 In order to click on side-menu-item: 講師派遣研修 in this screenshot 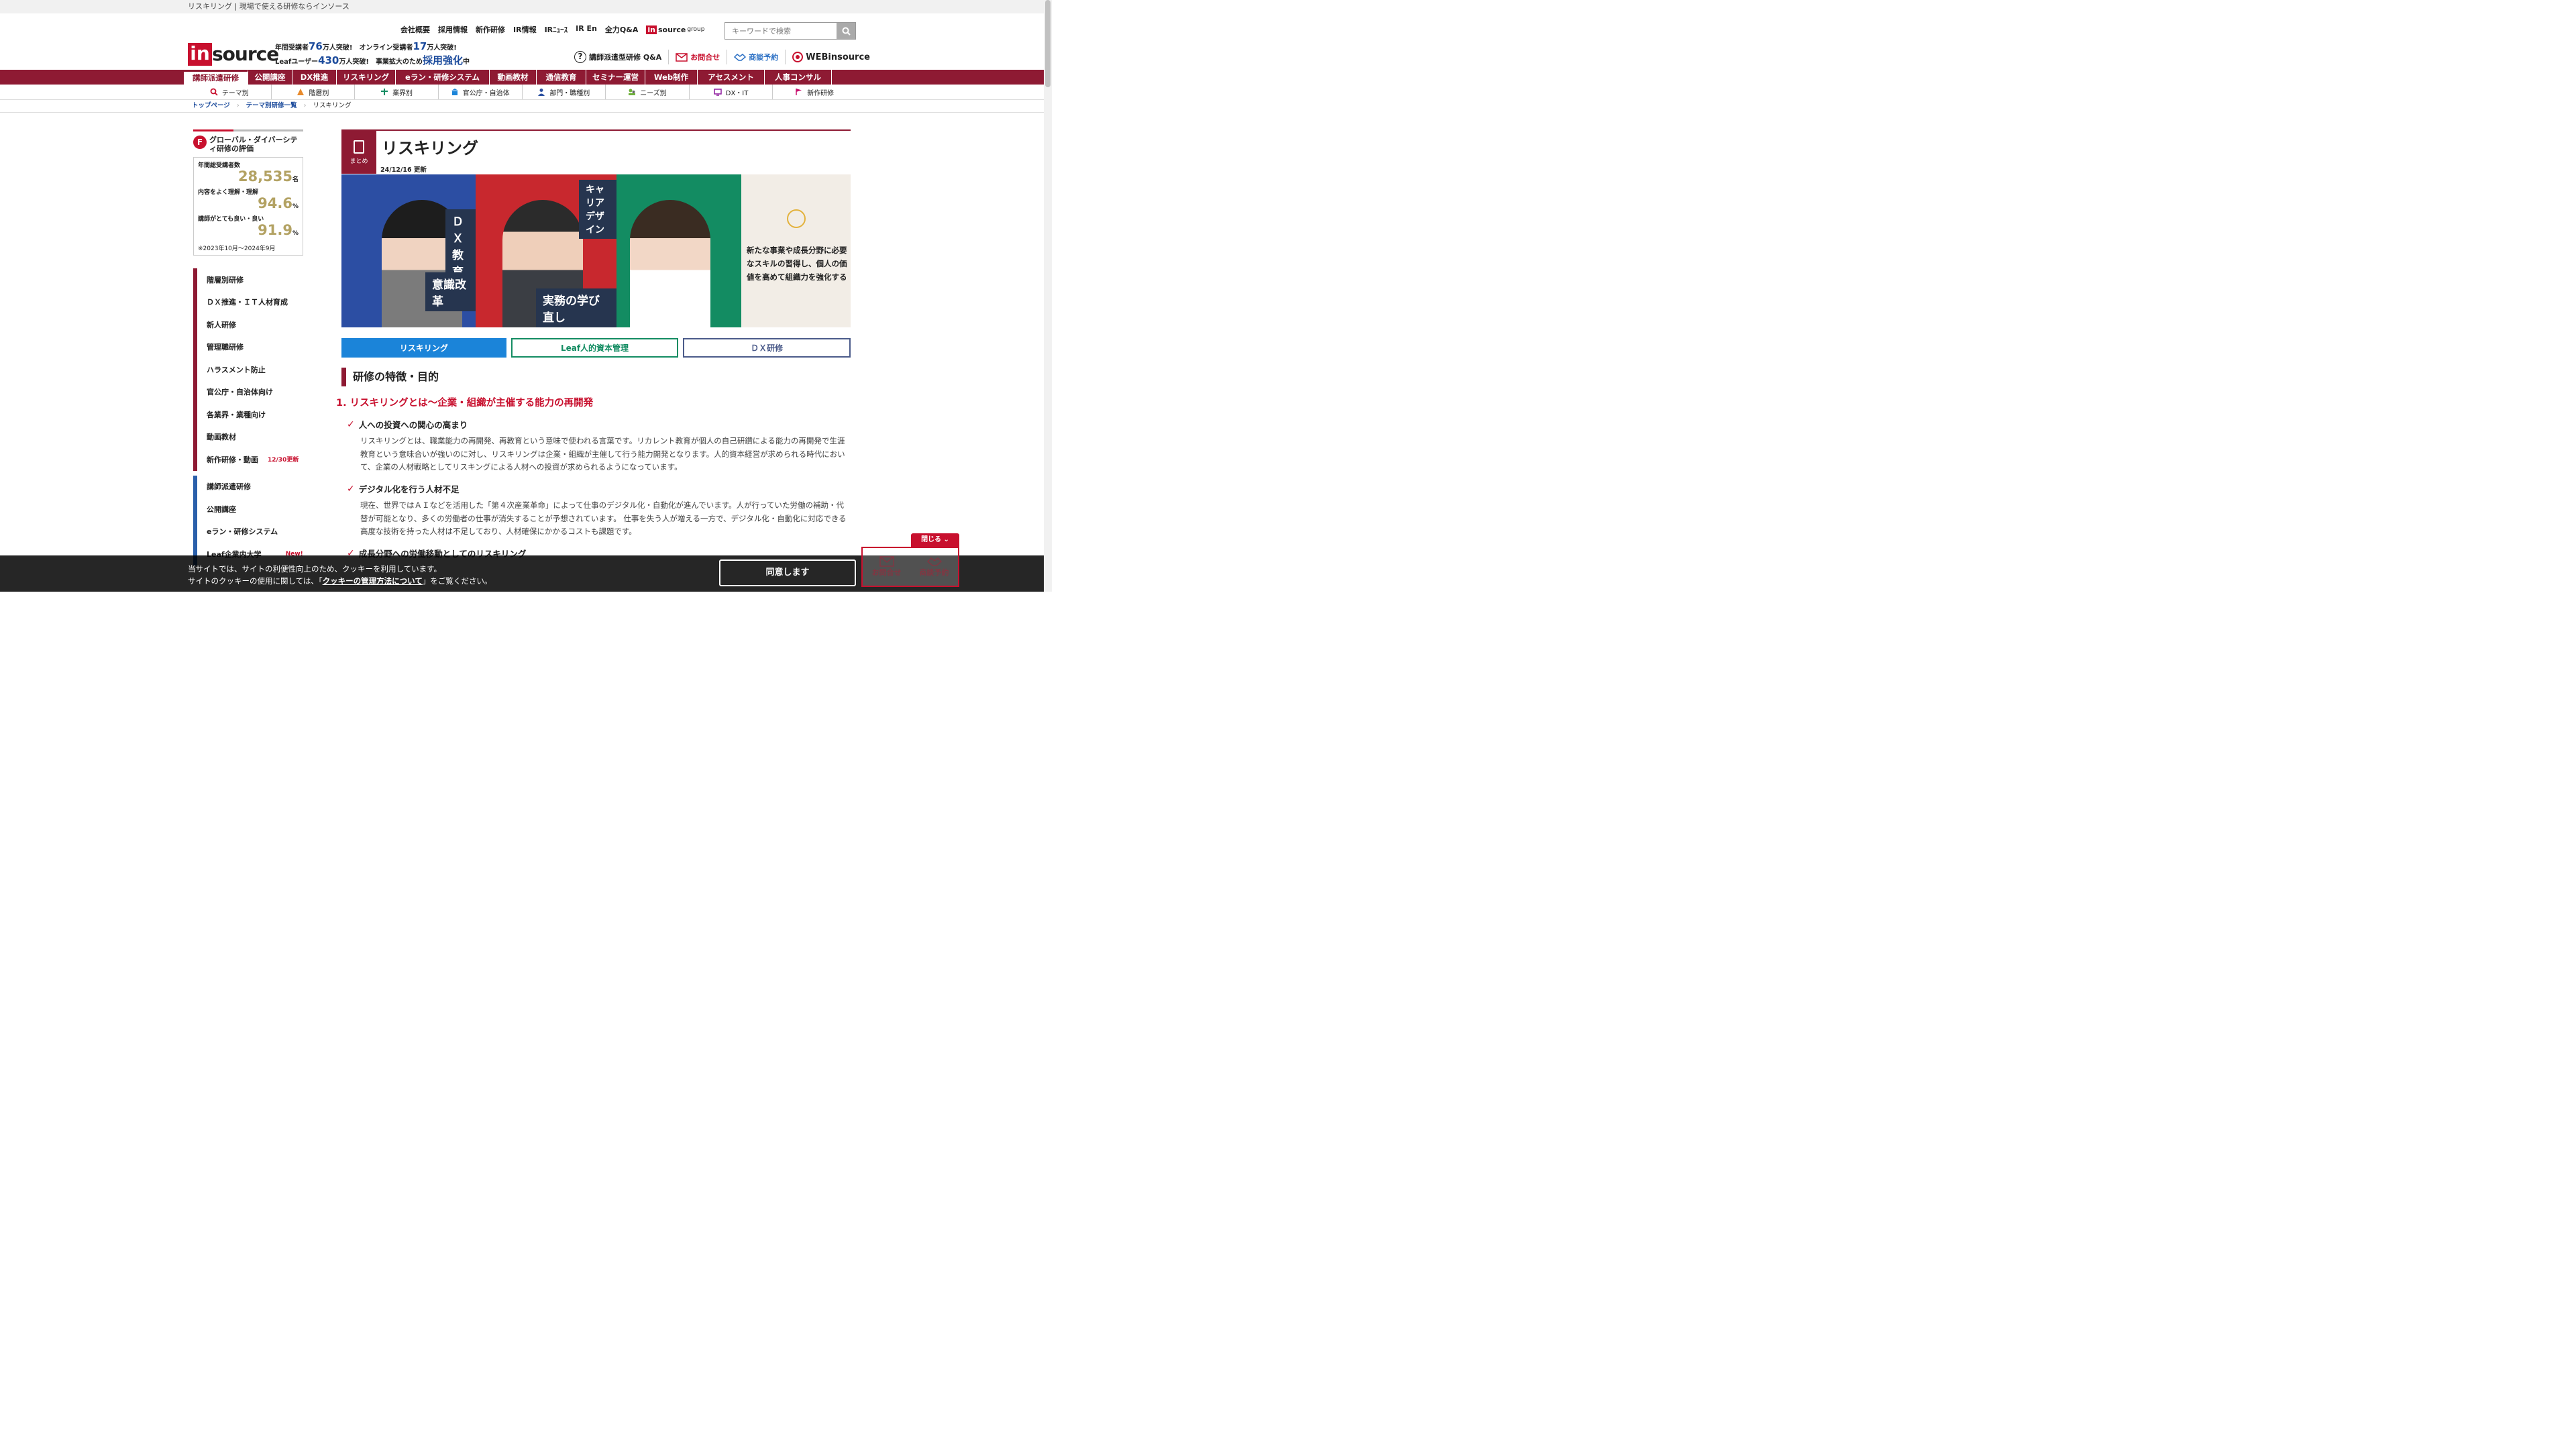, I will do `click(248, 486)`.